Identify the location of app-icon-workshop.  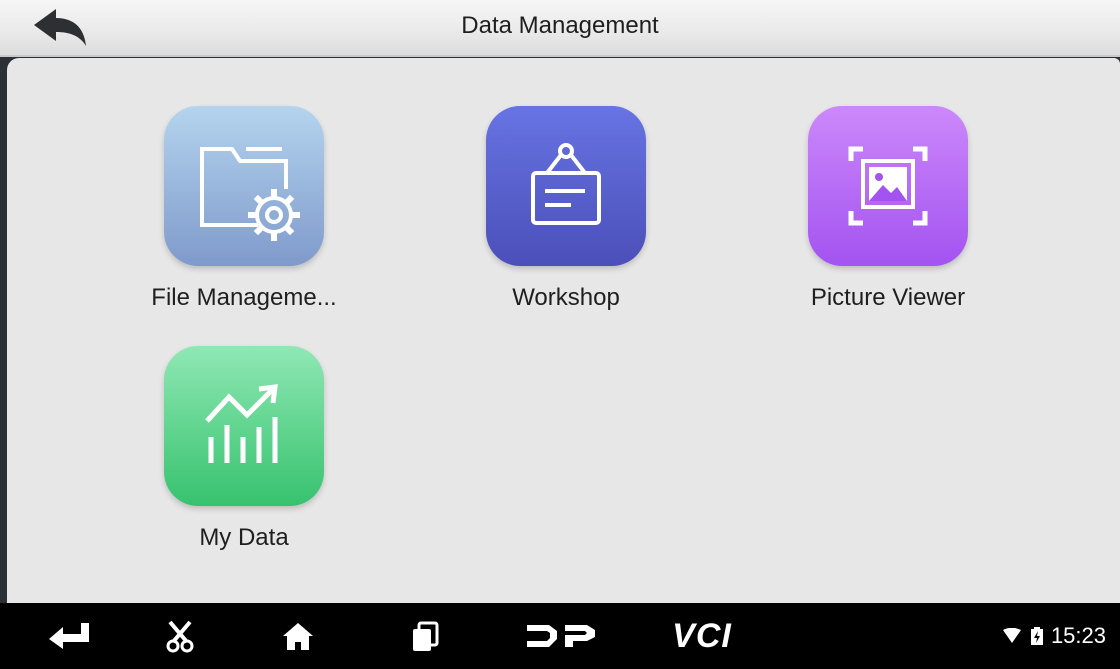
(566, 186).